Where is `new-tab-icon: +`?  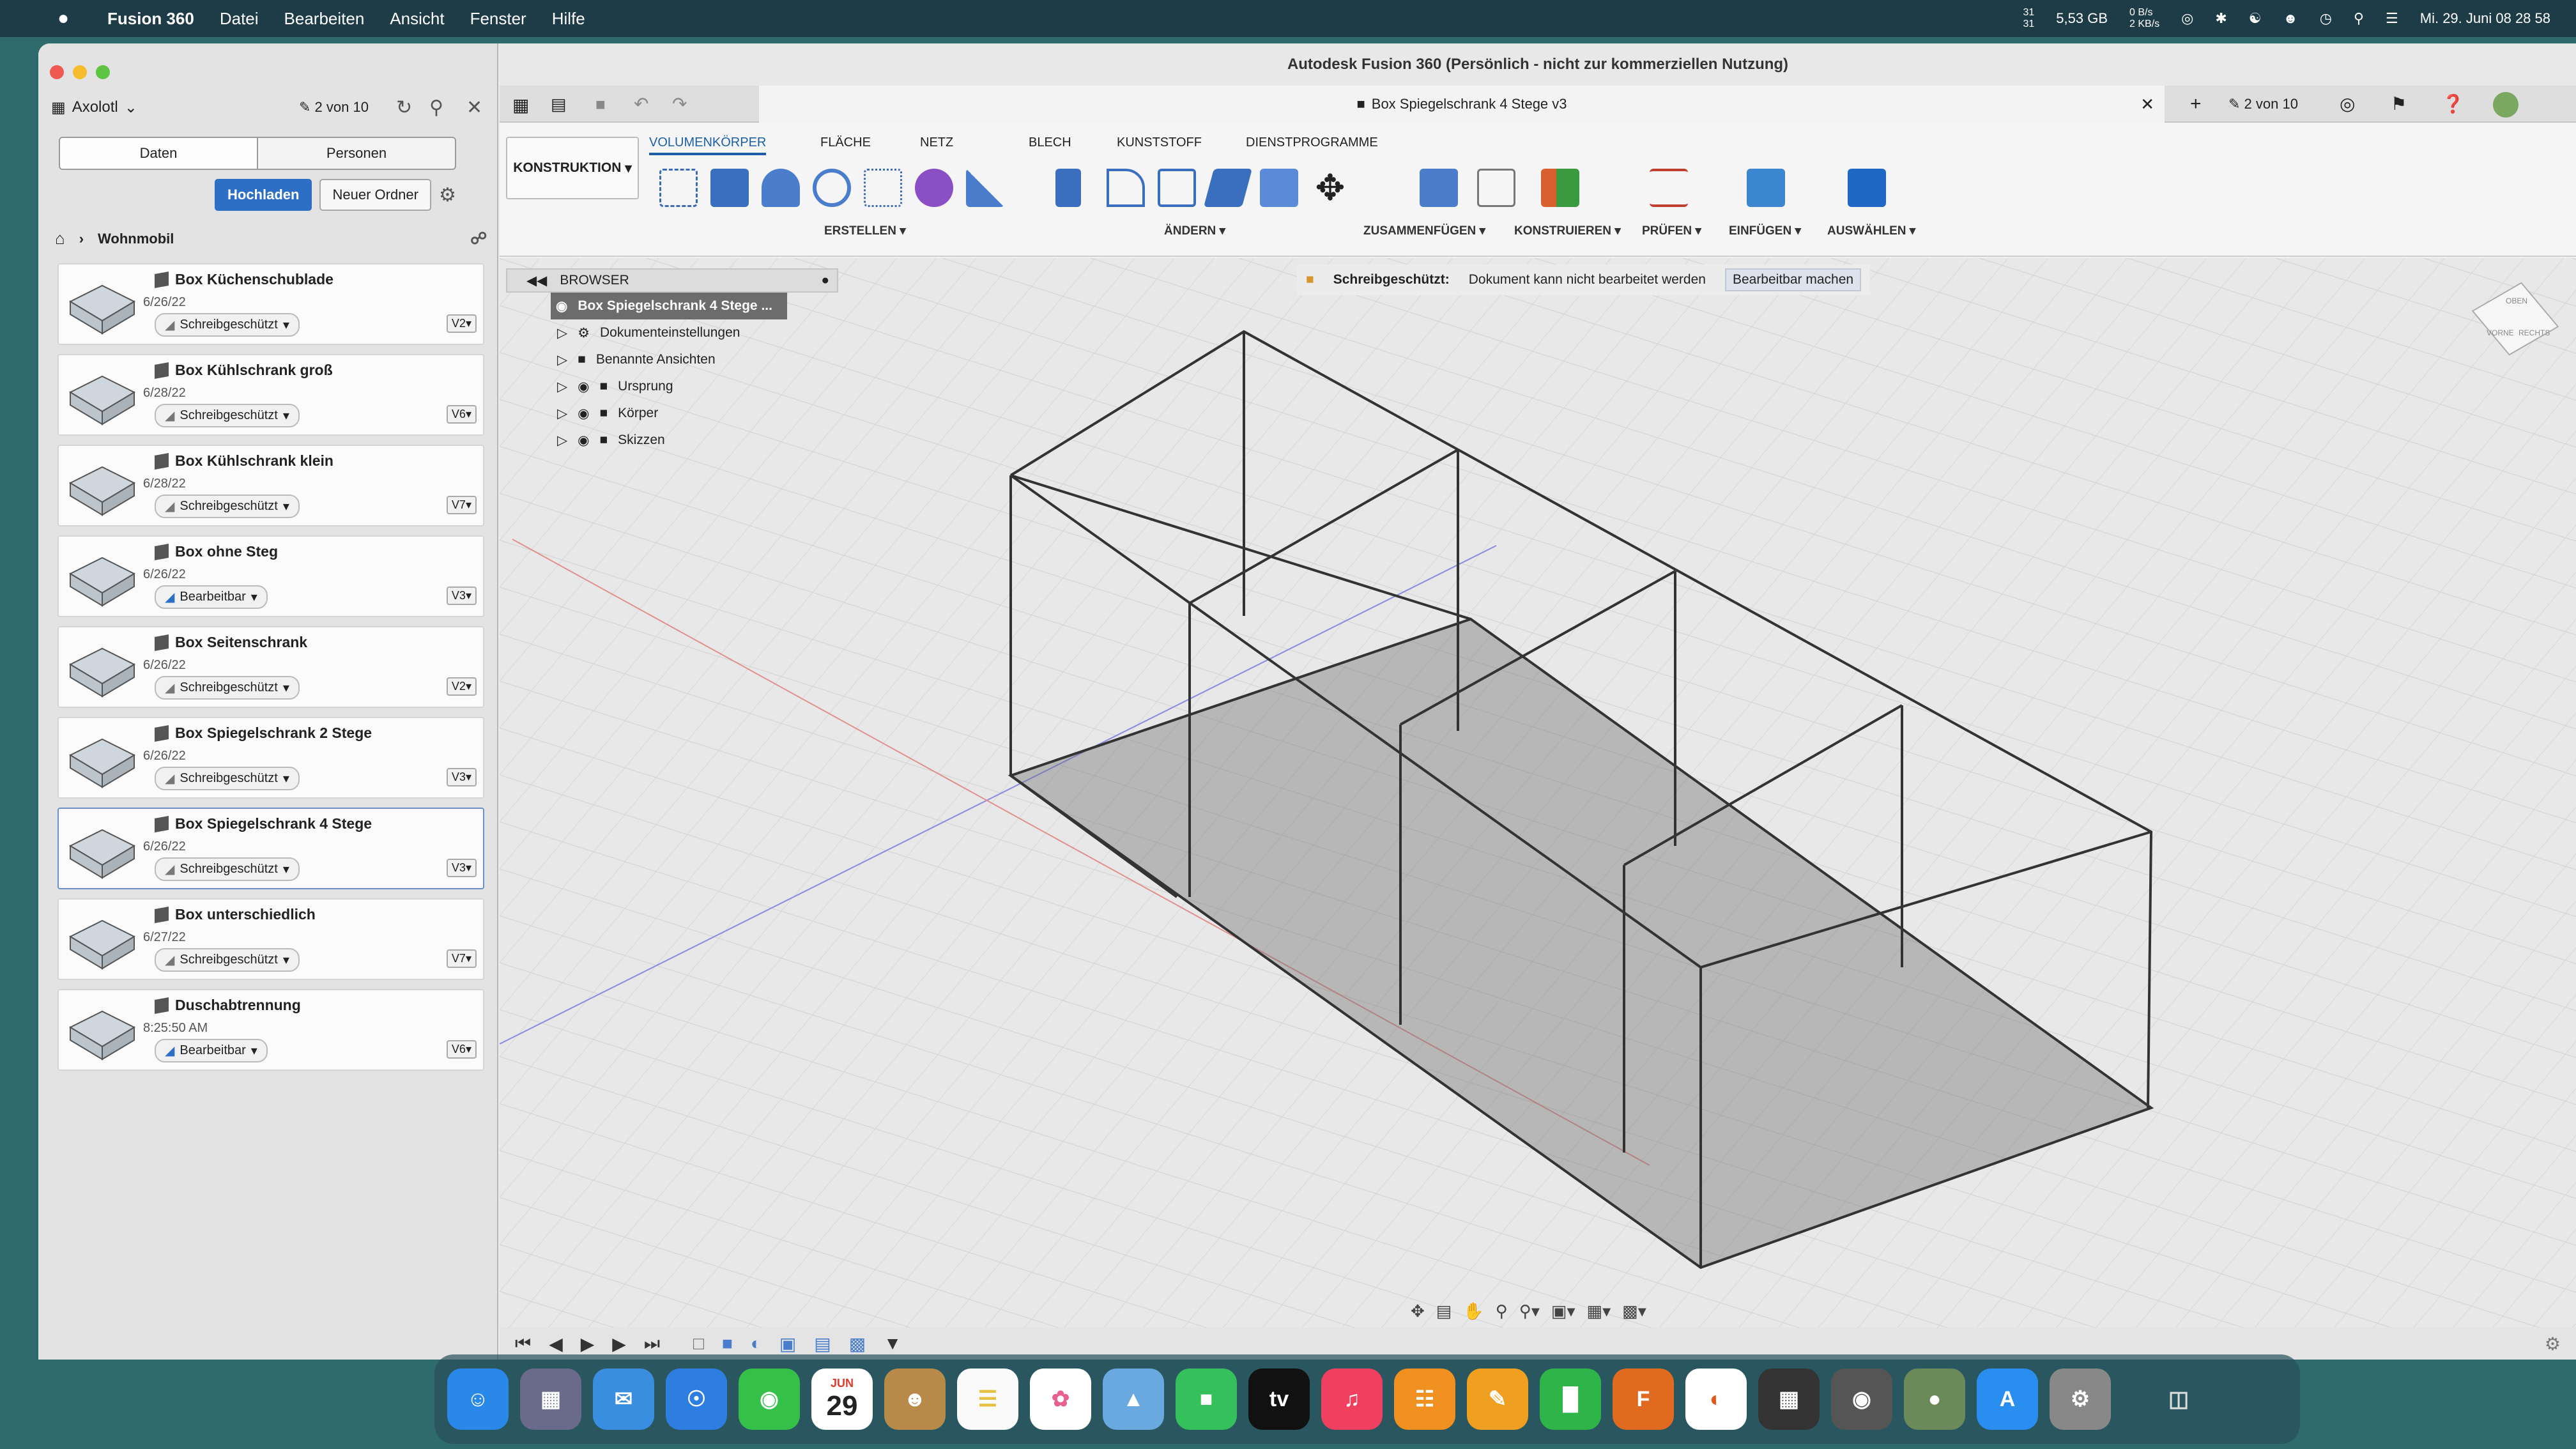 new-tab-icon: + is located at coordinates (2196, 104).